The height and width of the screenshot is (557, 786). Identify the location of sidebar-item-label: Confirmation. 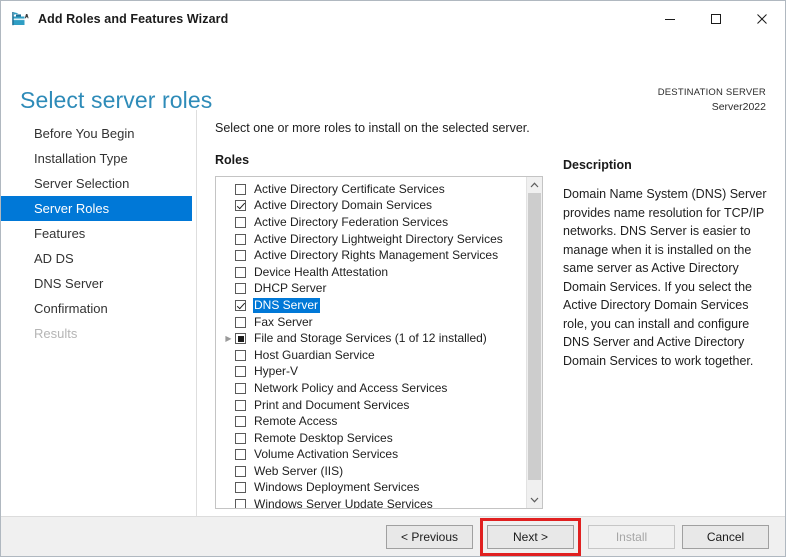
(71, 308).